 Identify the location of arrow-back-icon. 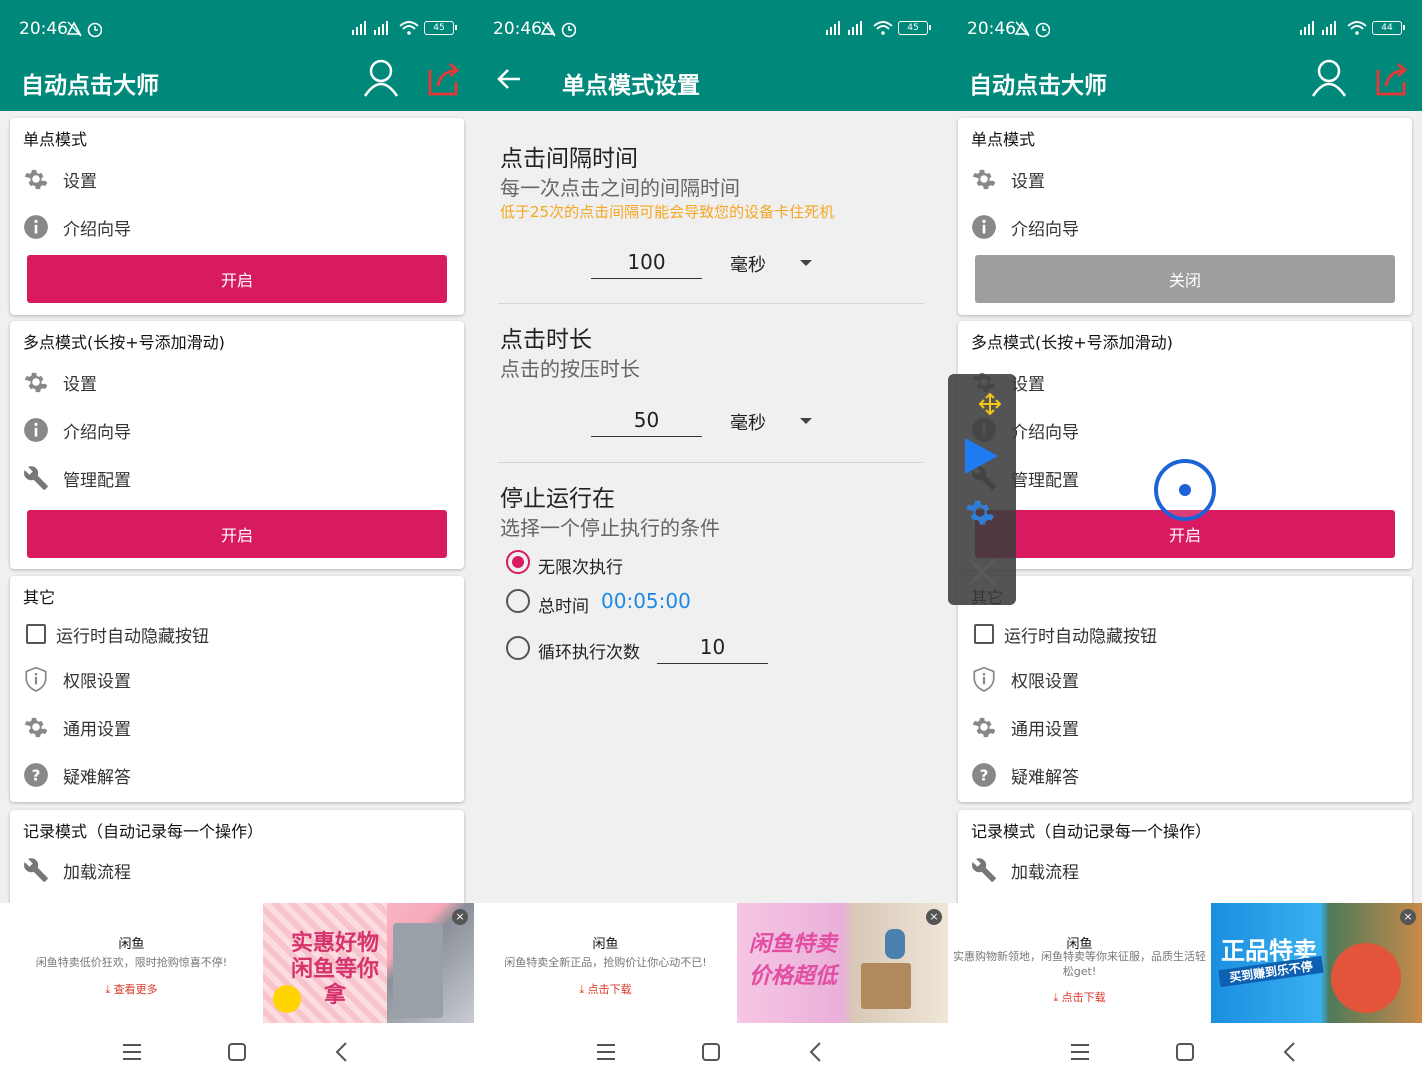
(509, 79).